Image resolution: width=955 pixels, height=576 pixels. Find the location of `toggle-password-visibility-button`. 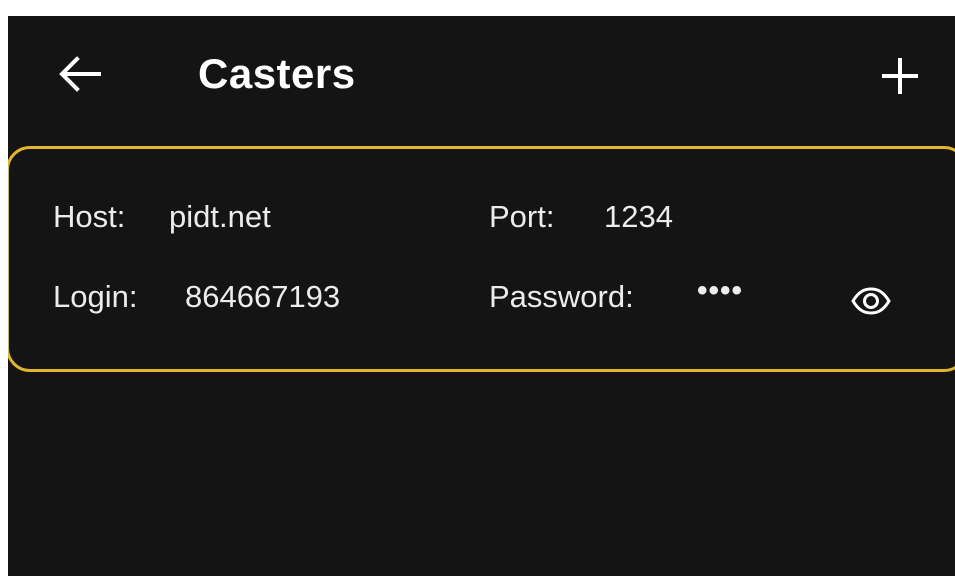

toggle-password-visibility-button is located at coordinates (871, 301).